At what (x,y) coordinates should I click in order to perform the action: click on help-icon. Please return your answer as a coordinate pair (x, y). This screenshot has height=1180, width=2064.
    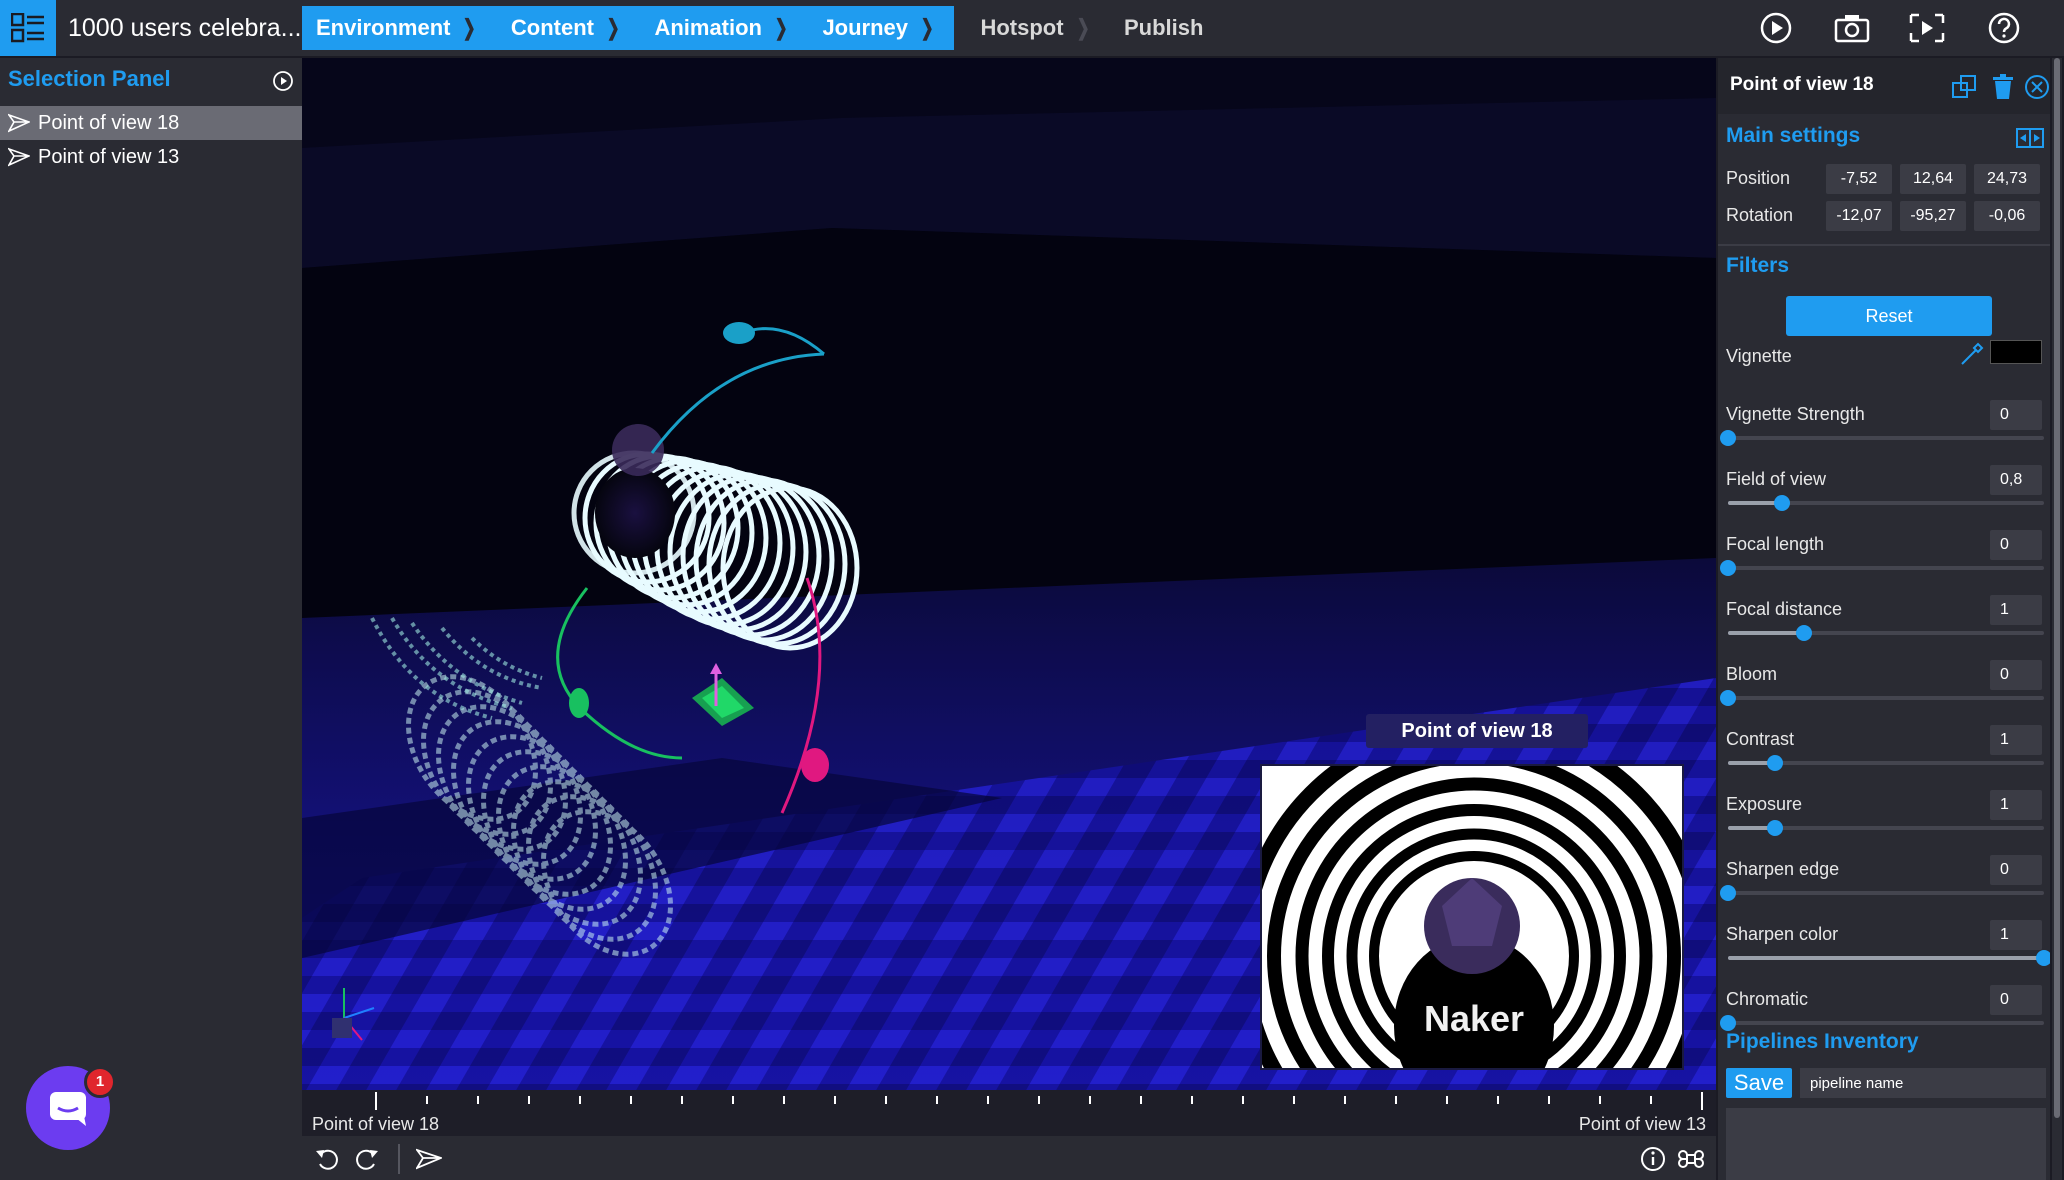
    Looking at the image, I should click on (2004, 28).